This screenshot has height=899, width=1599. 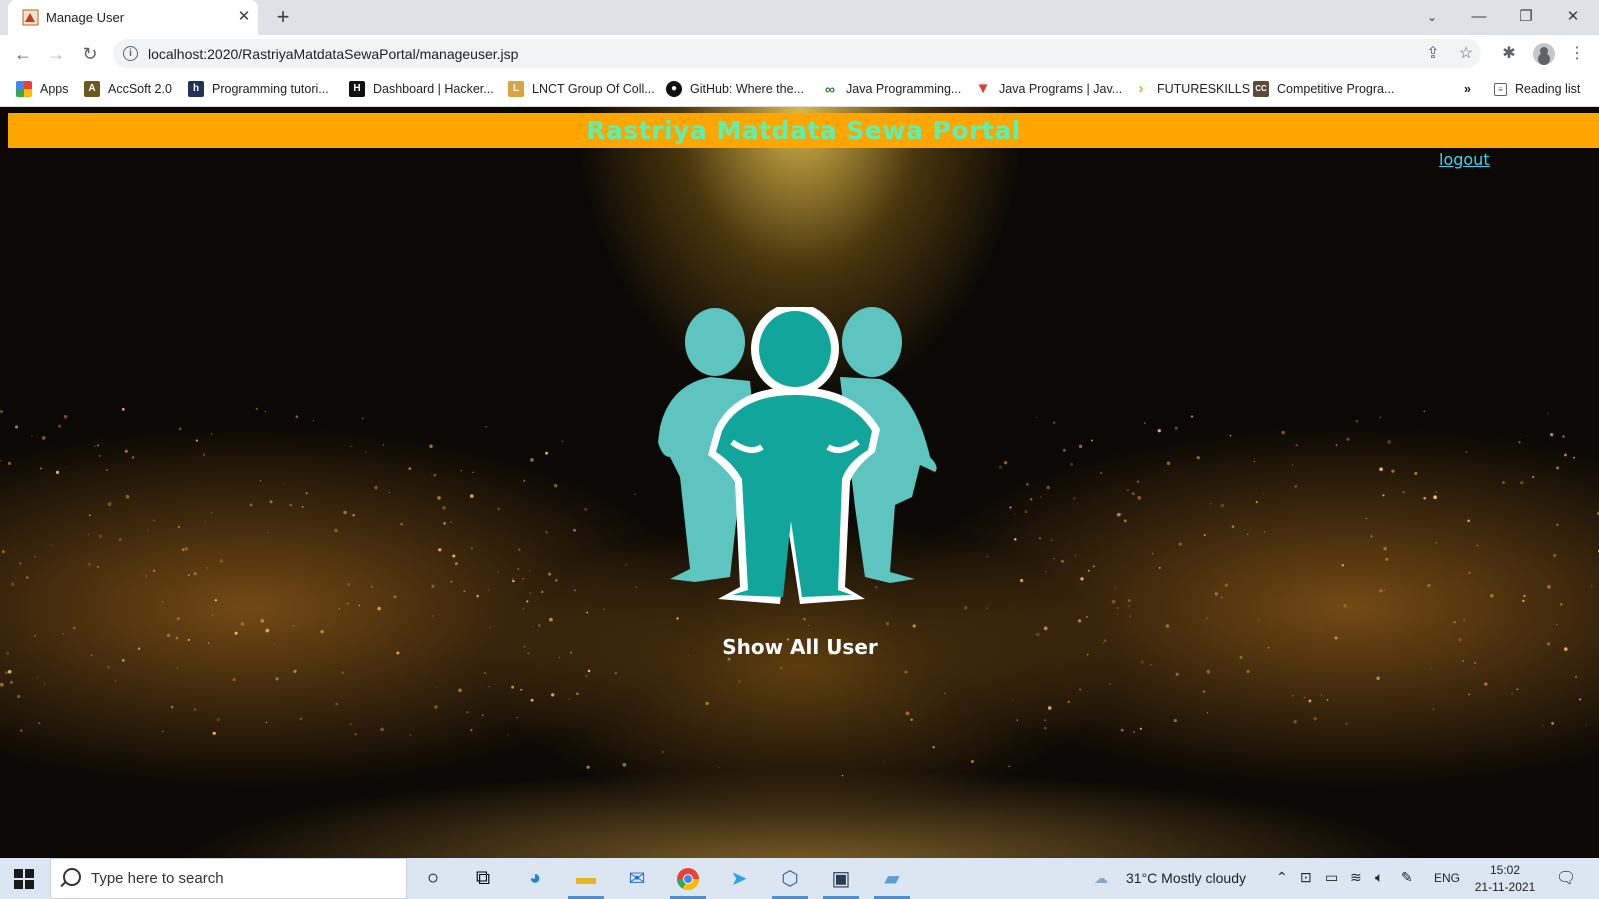 I want to click on show-all-user-link: Show All User, so click(x=800, y=647).